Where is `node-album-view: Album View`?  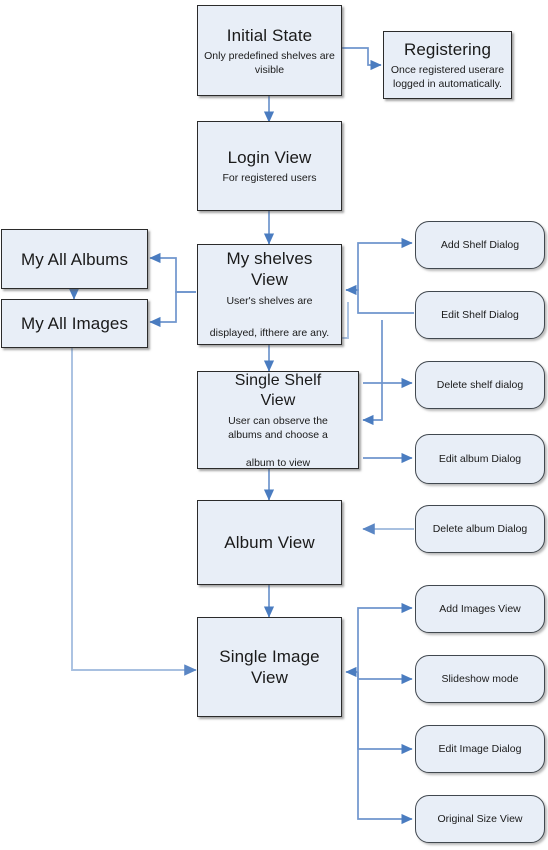
node-album-view: Album View is located at coordinates (269, 542).